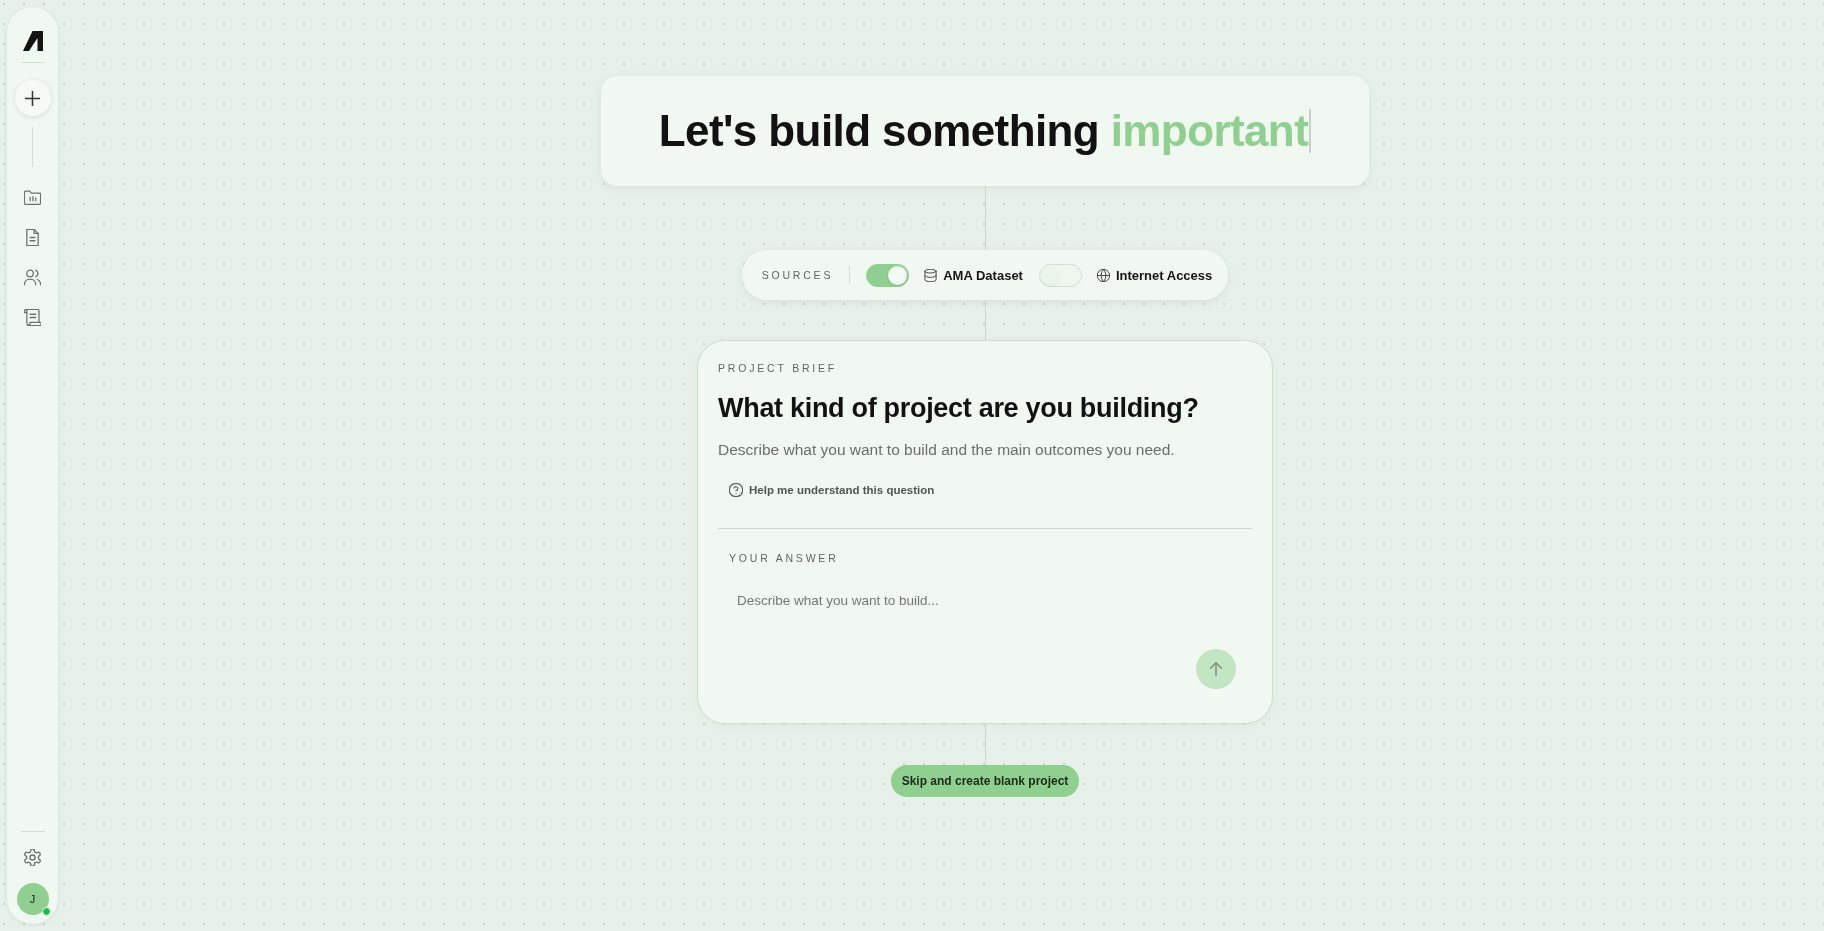  What do you see at coordinates (32, 317) in the screenshot?
I see `scroll-icon` at bounding box center [32, 317].